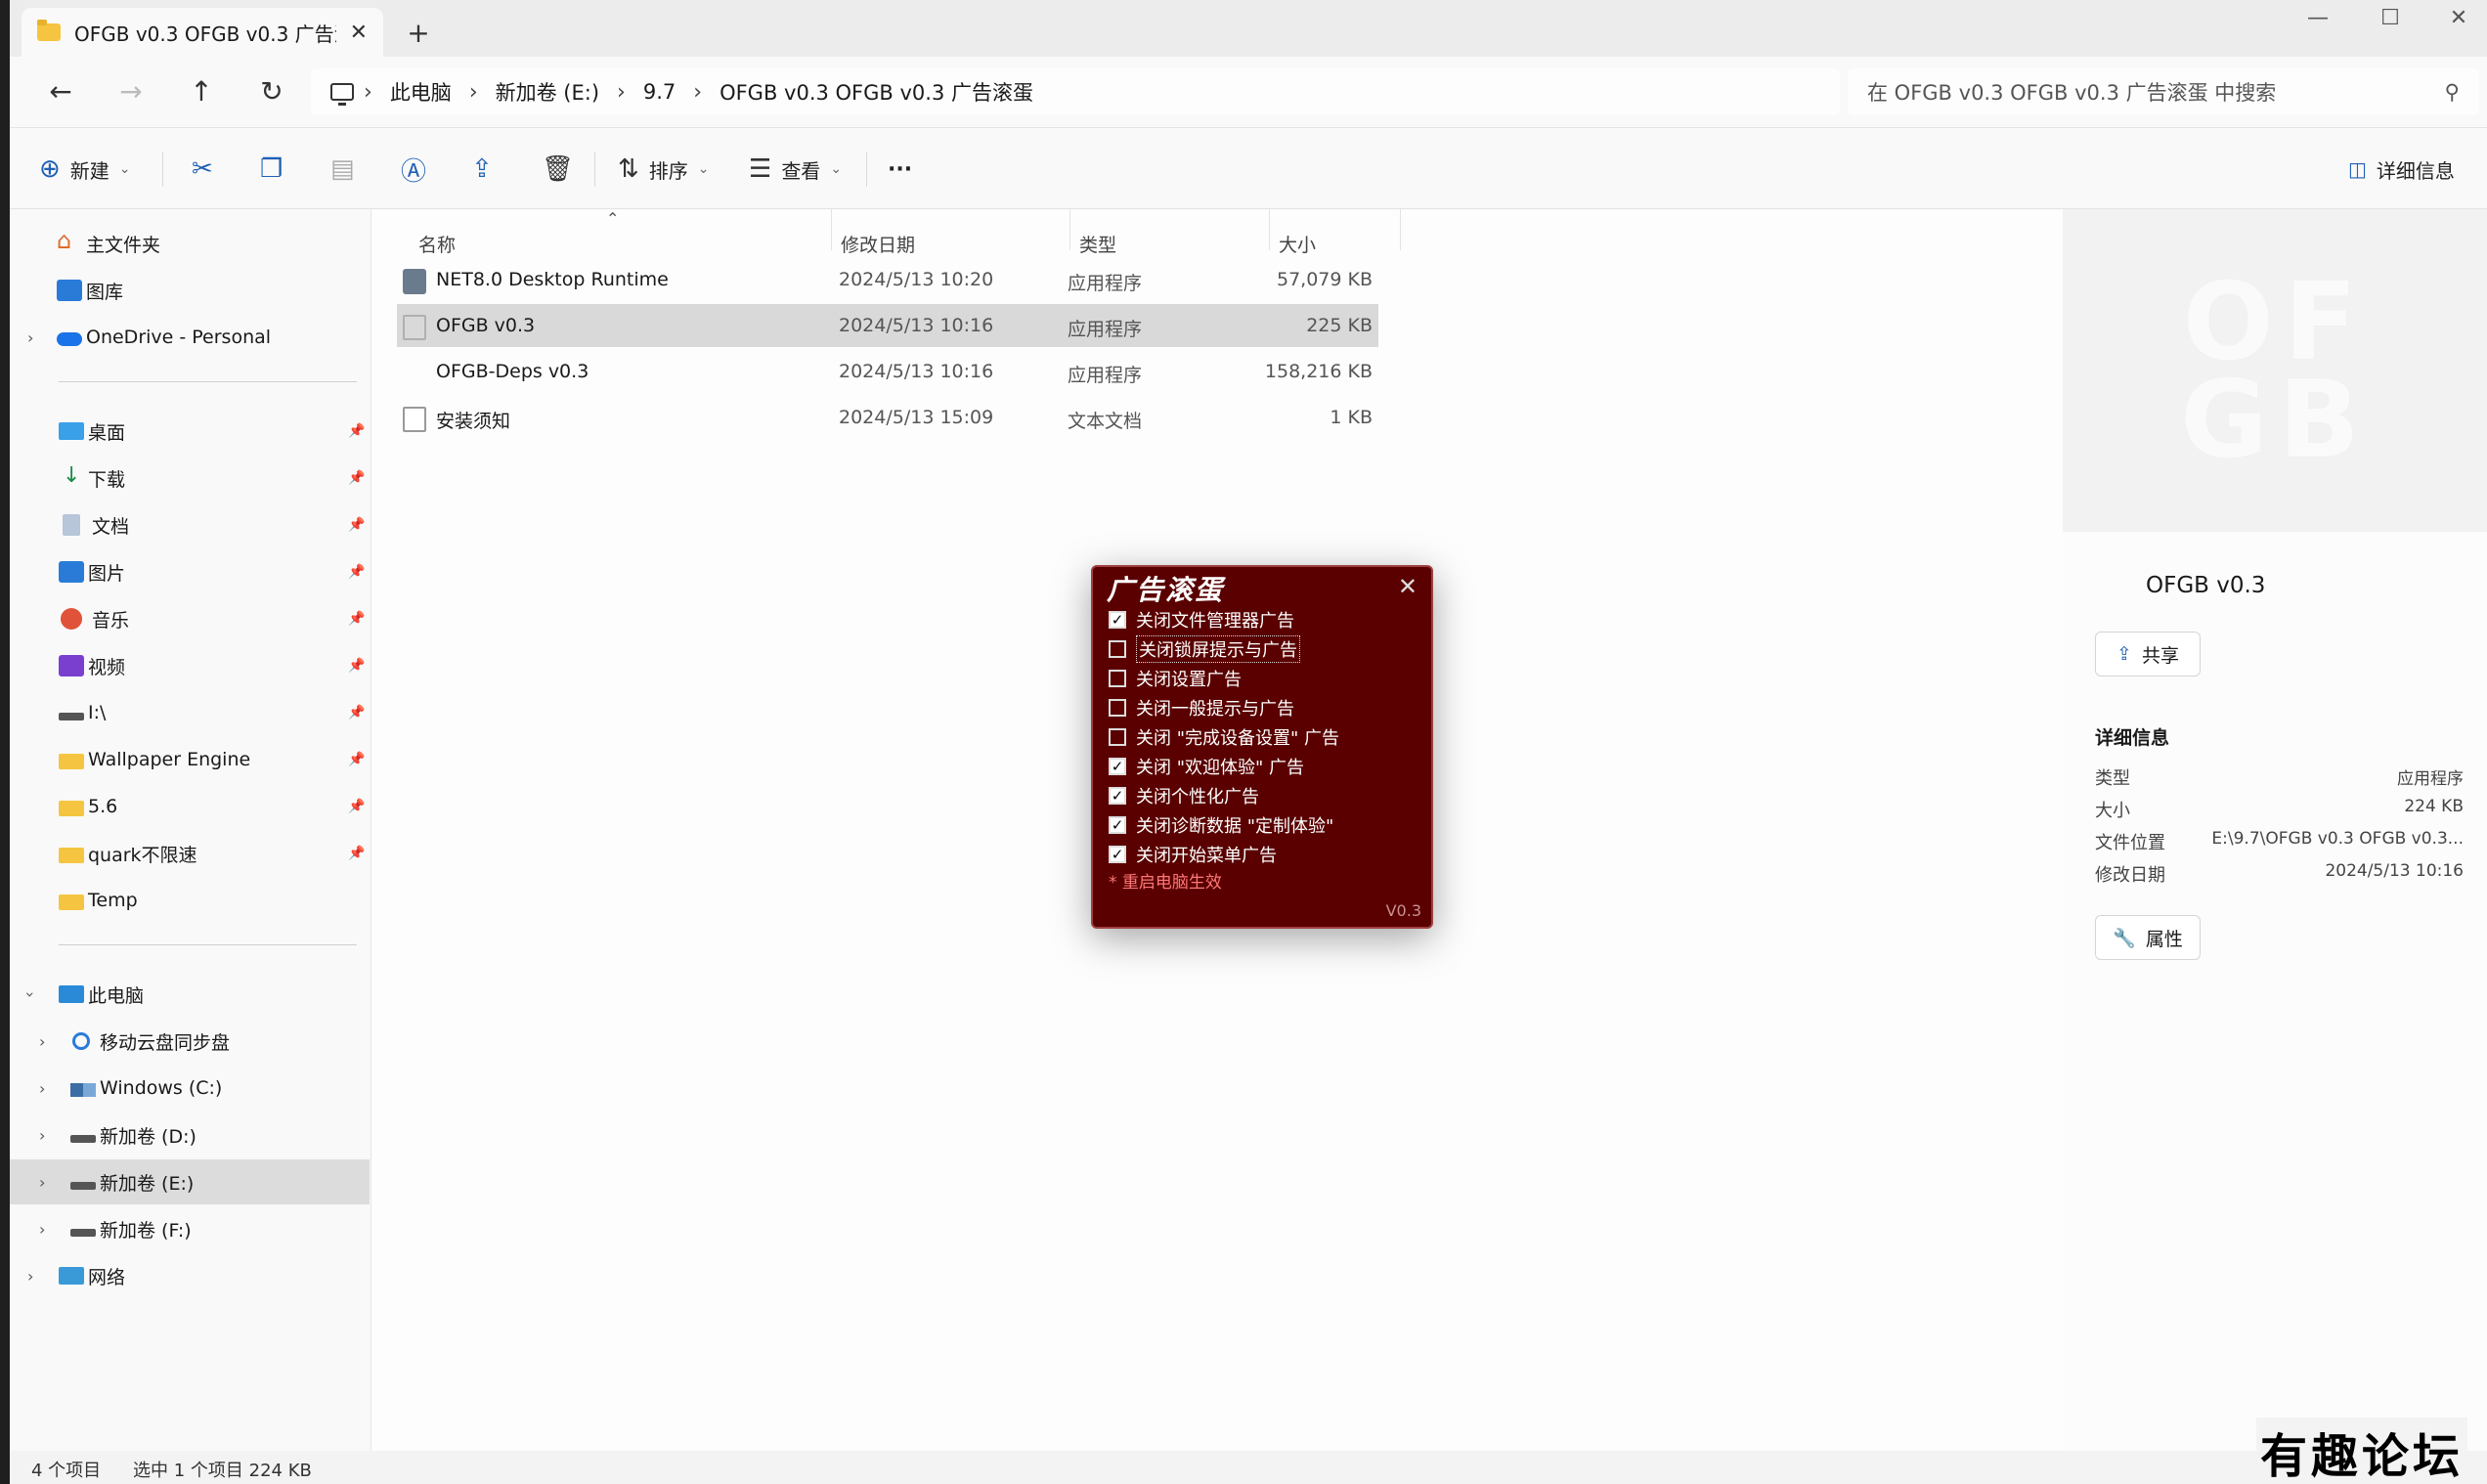  I want to click on view-button: ☰ 查看 ⌄, so click(795, 169).